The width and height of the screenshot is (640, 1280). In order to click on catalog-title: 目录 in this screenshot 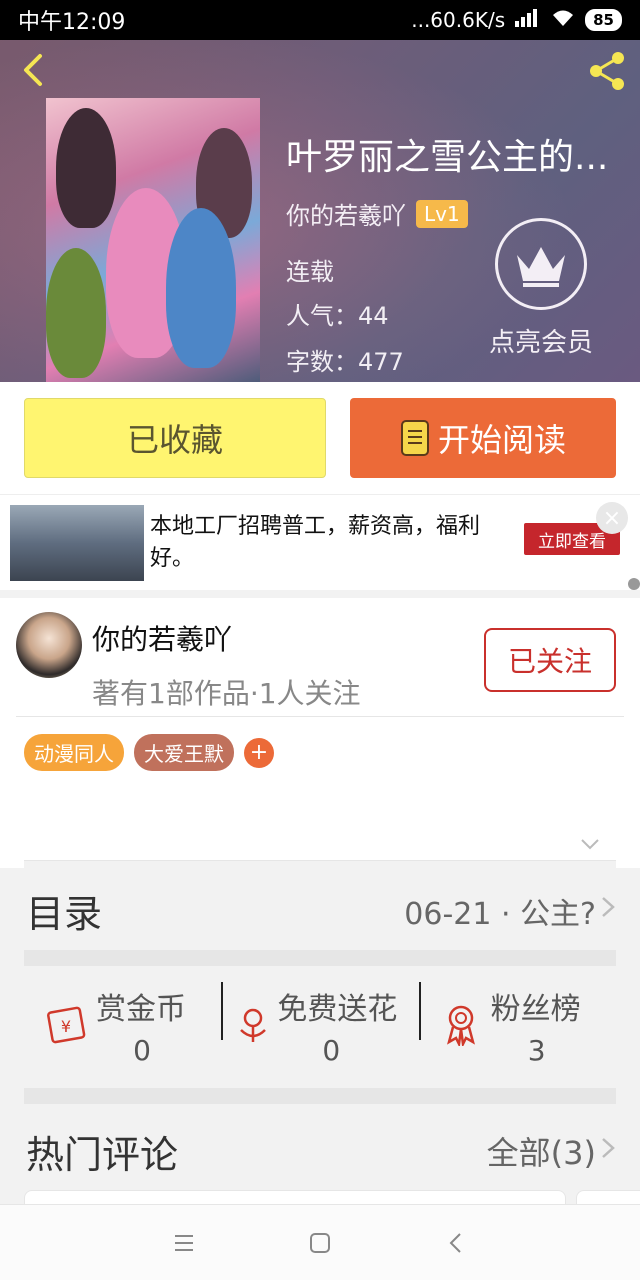, I will do `click(64, 914)`.